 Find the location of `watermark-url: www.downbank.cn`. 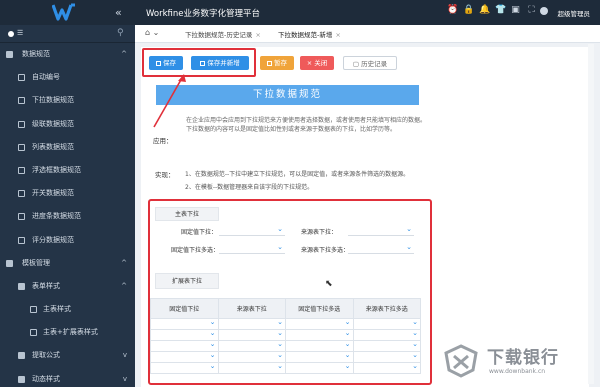

watermark-url: www.downbank.cn is located at coordinates (517, 371).